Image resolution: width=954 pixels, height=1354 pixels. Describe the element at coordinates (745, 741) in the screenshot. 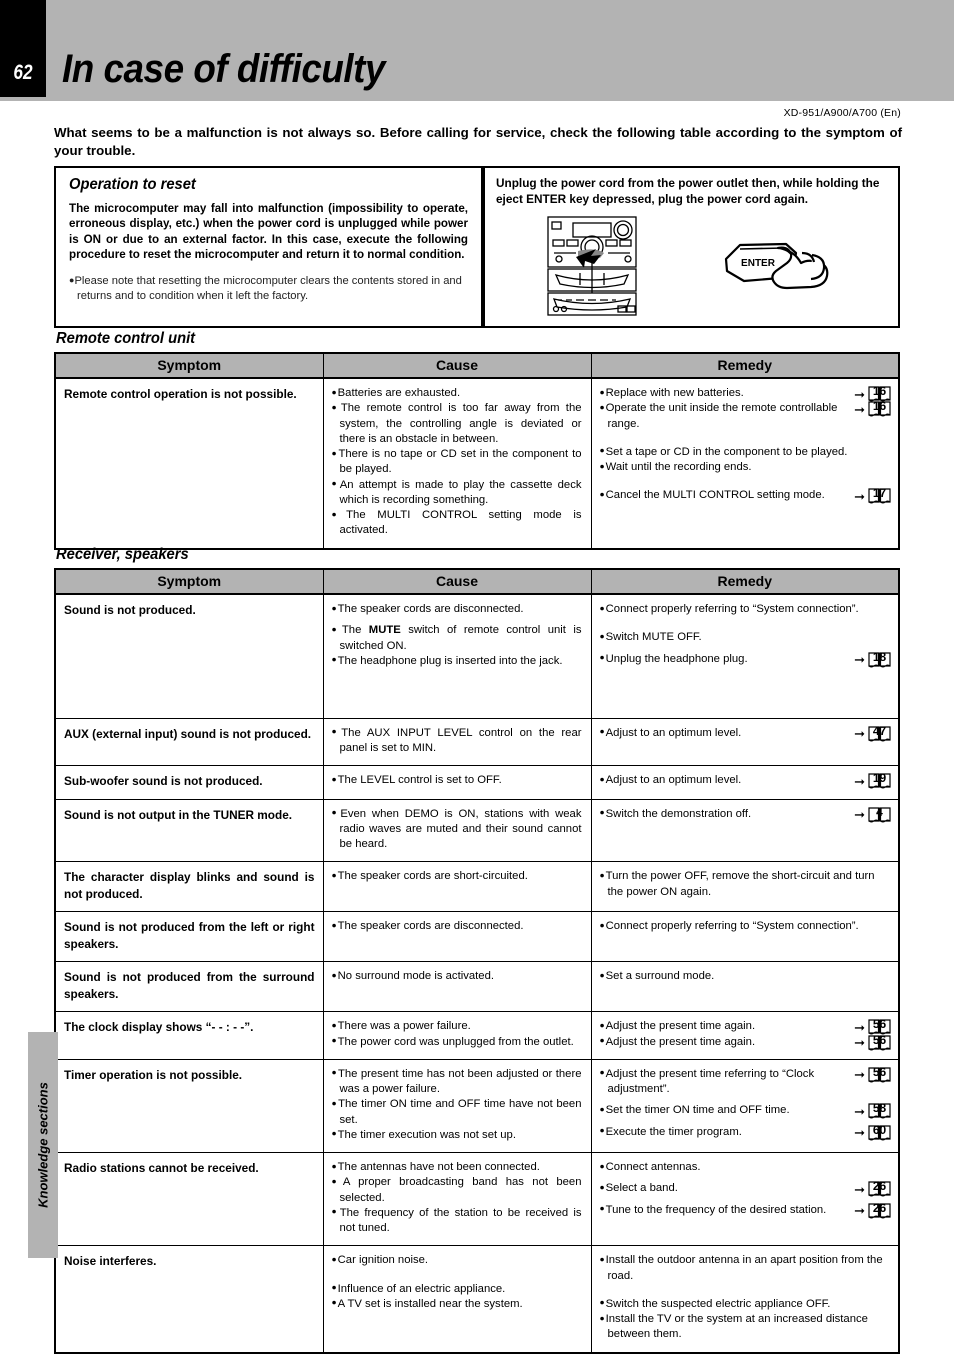

I see `cell-remedy: ●Adjust to an optimum level. ➞ 47` at that location.